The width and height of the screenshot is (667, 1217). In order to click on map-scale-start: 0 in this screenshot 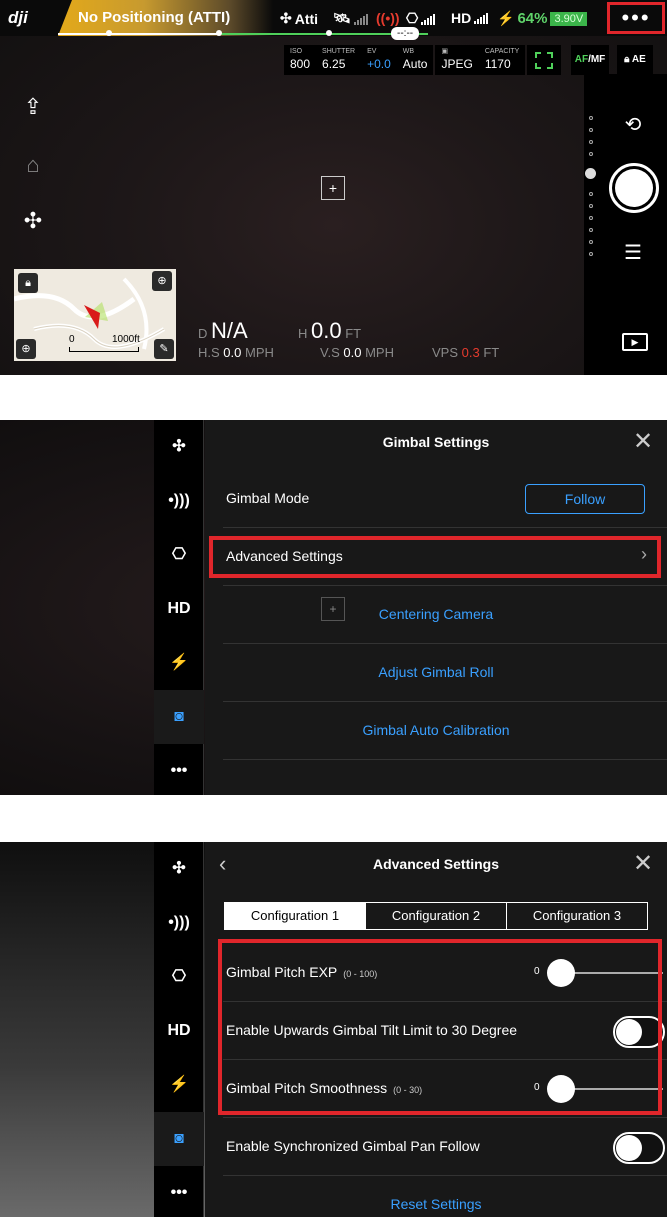, I will do `click(72, 339)`.